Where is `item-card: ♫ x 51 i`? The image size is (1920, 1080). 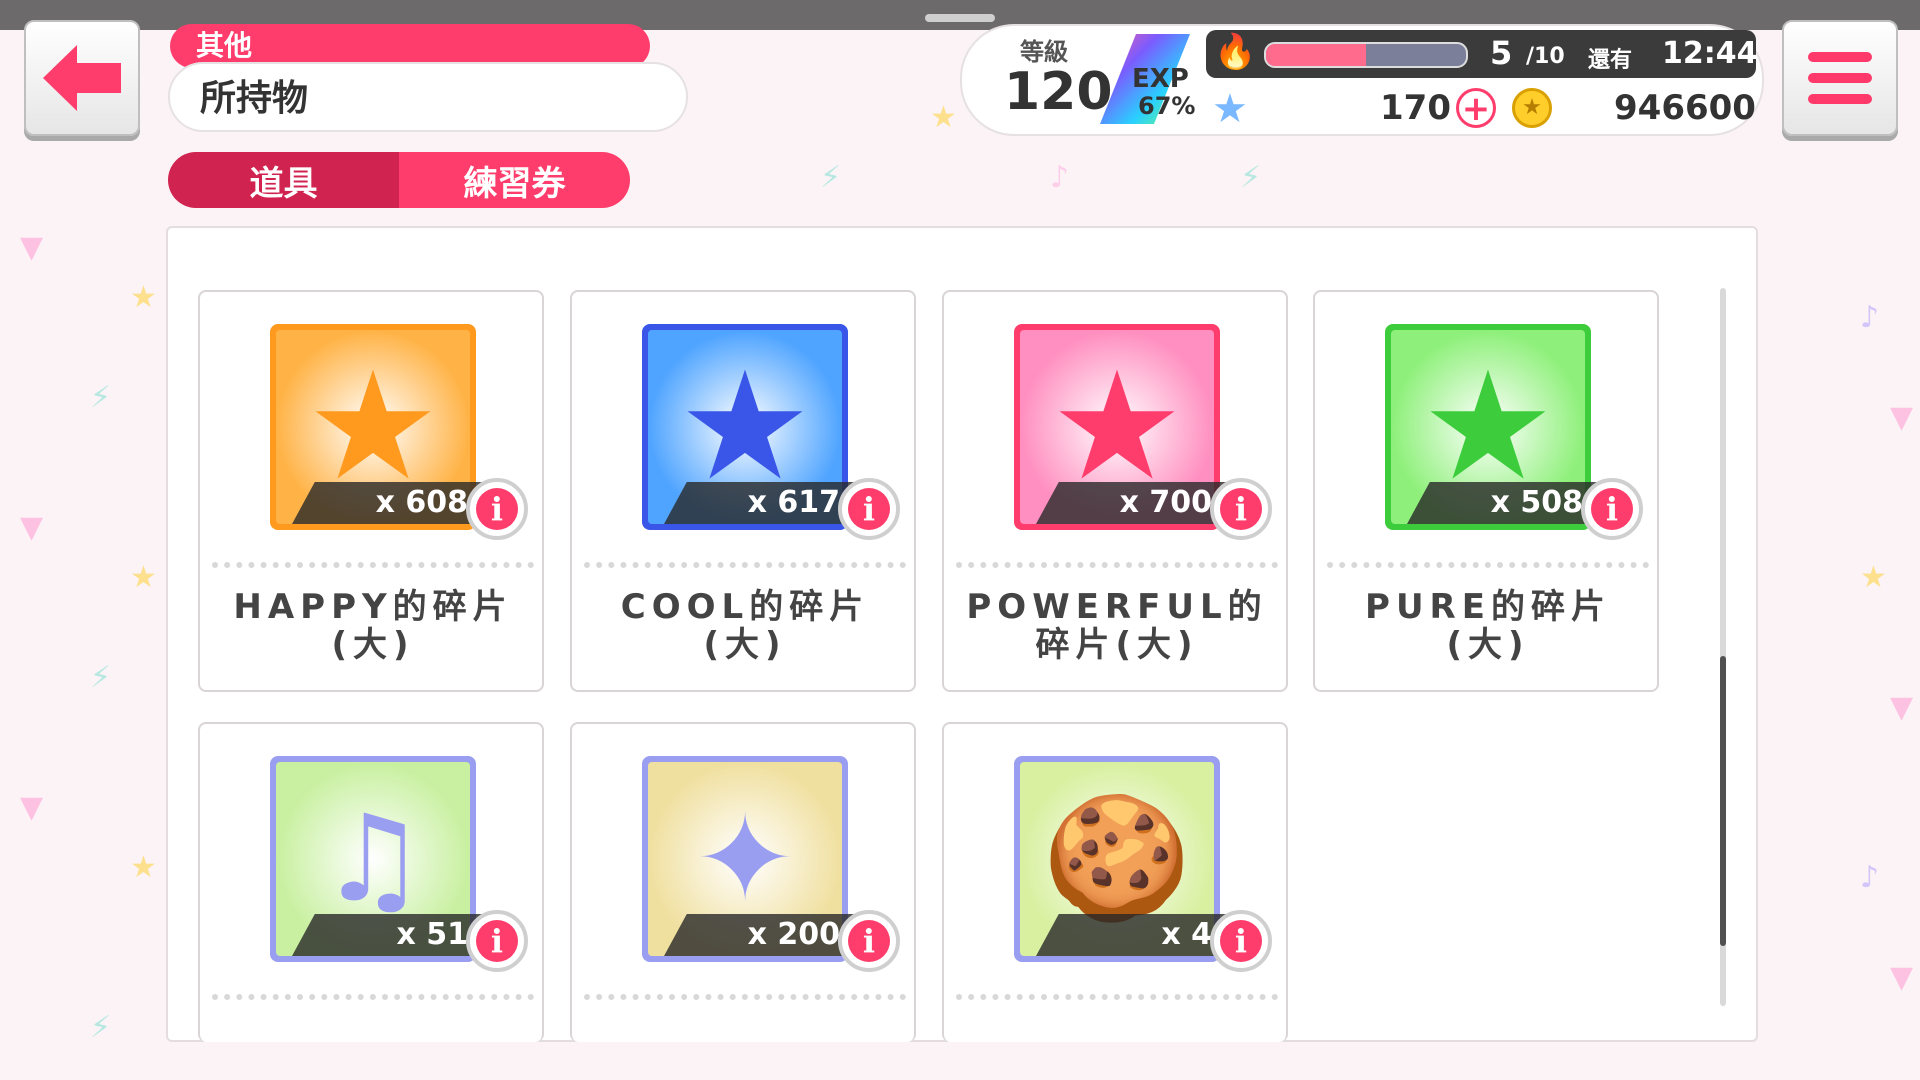
item-card: ♫ x 51 i is located at coordinates (371, 882).